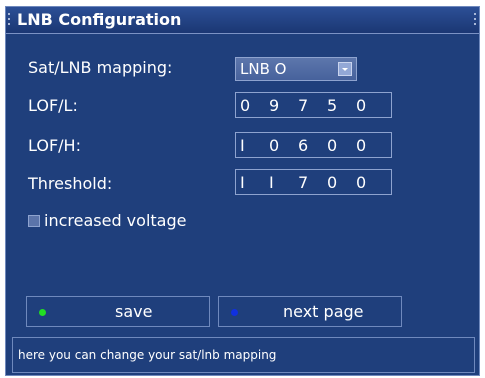 The height and width of the screenshot is (378, 485). I want to click on blue-dot-icon, so click(234, 312).